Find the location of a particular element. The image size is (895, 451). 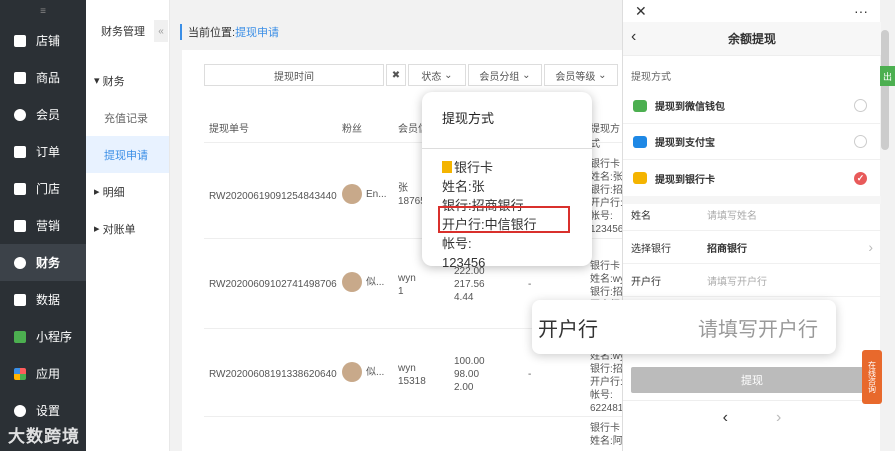

page-title: 余额提现 is located at coordinates (752, 39).